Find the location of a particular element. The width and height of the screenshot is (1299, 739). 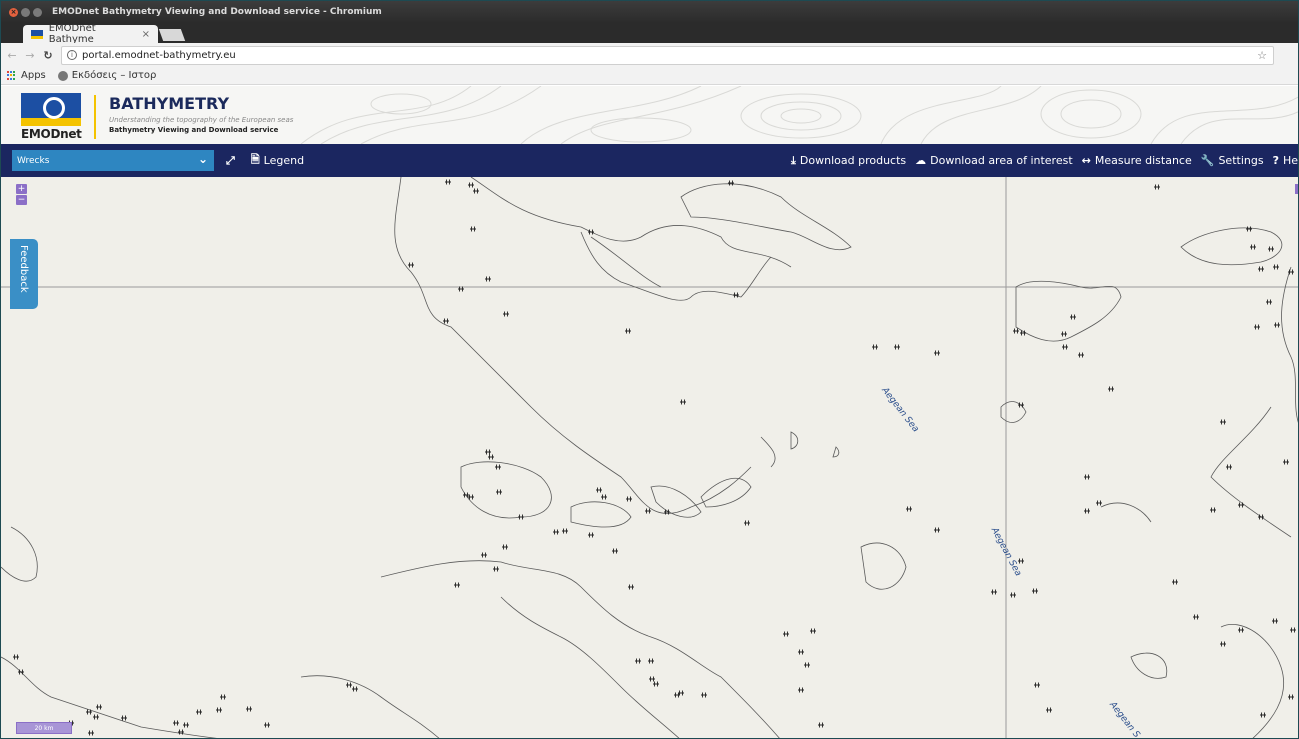

reload-icon: ↻ is located at coordinates (48, 55).